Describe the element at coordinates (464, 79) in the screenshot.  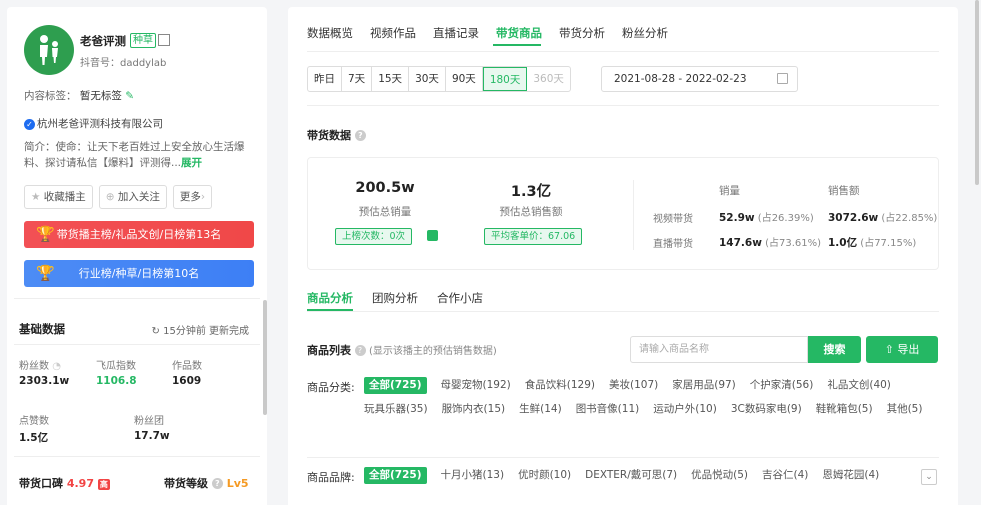
I see `range-90d: 90天` at that location.